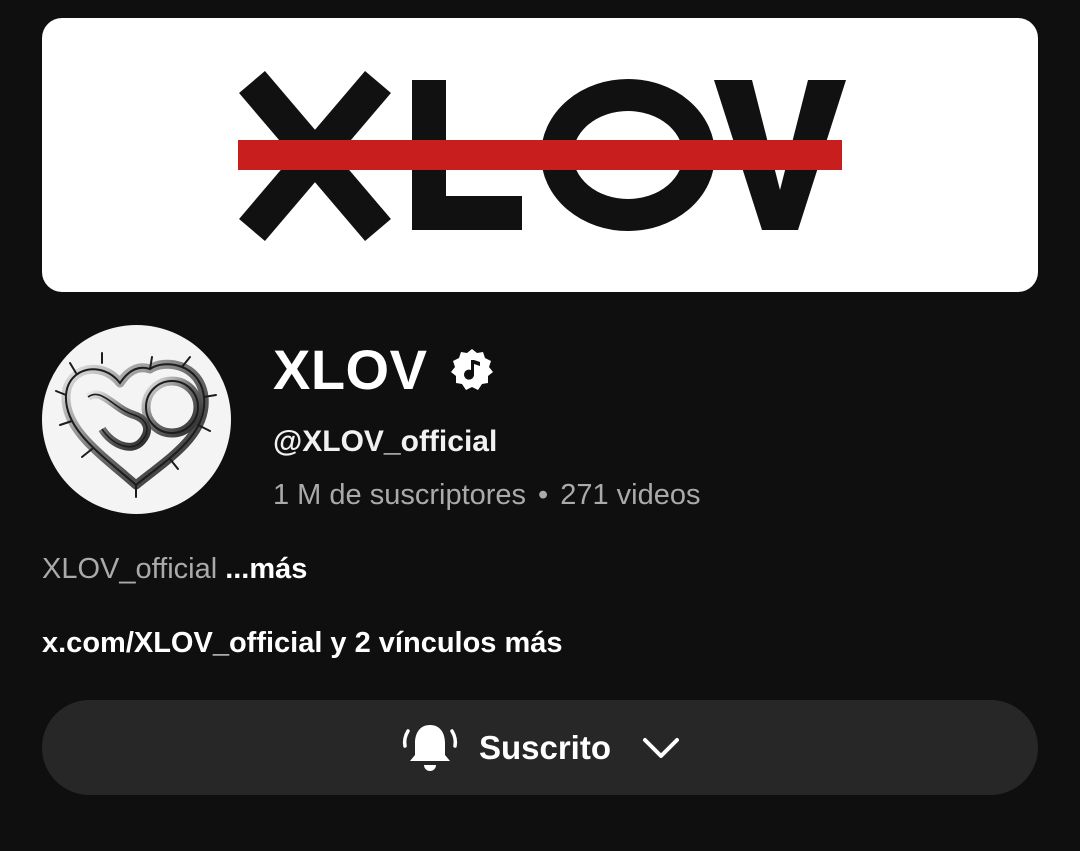  What do you see at coordinates (472, 369) in the screenshot?
I see `music-note-verified-icon` at bounding box center [472, 369].